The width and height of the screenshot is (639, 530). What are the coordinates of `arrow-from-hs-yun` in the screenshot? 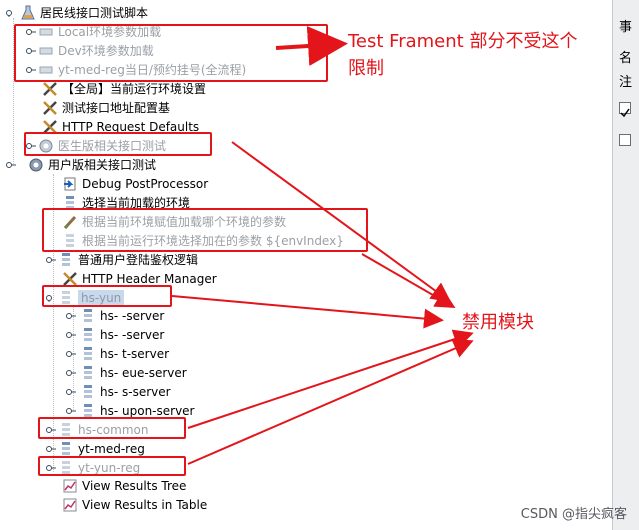 It's located at (307, 312).